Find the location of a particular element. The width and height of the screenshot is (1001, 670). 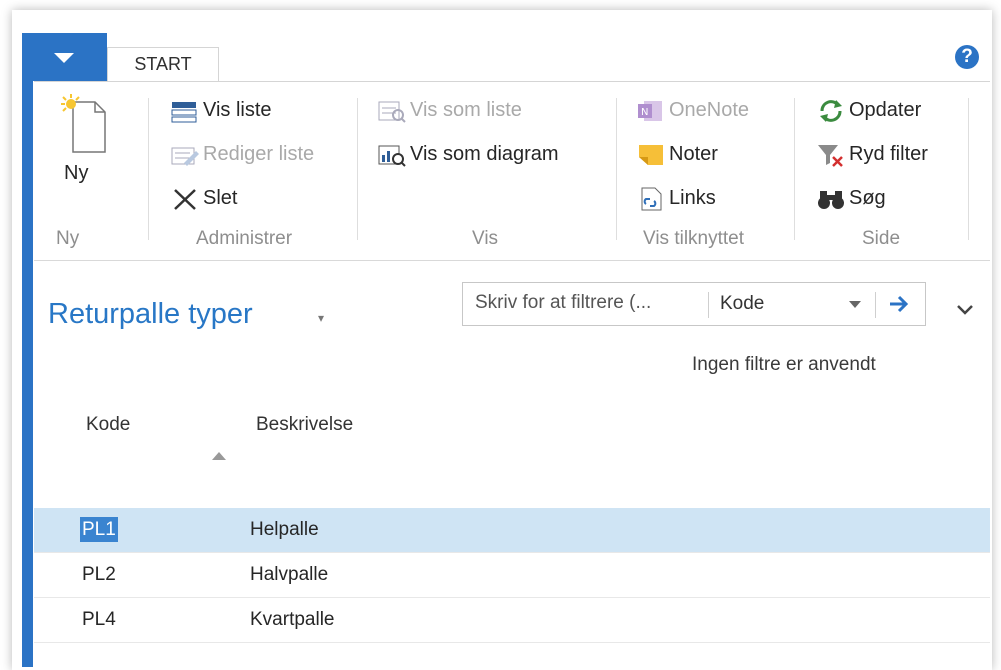

group-label-administrer: Administrer is located at coordinates (244, 238).